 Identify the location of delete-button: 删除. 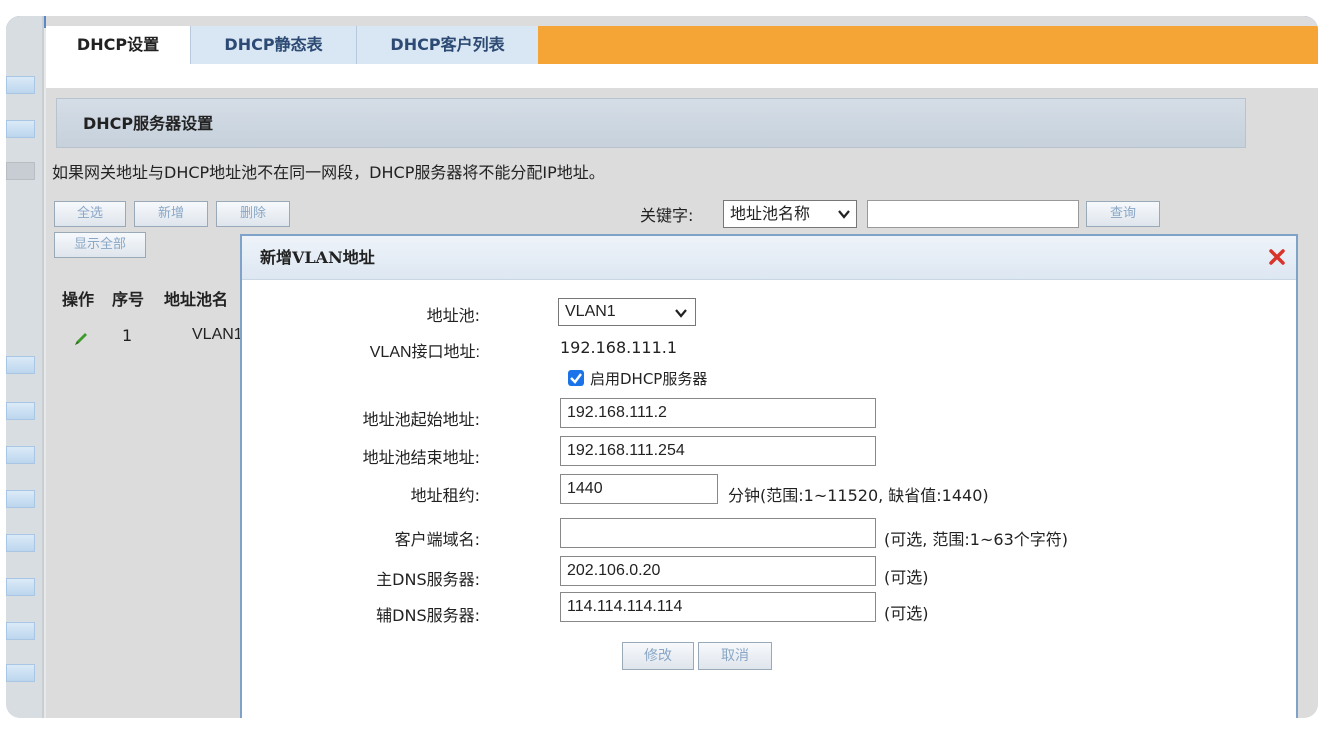
(253, 214).